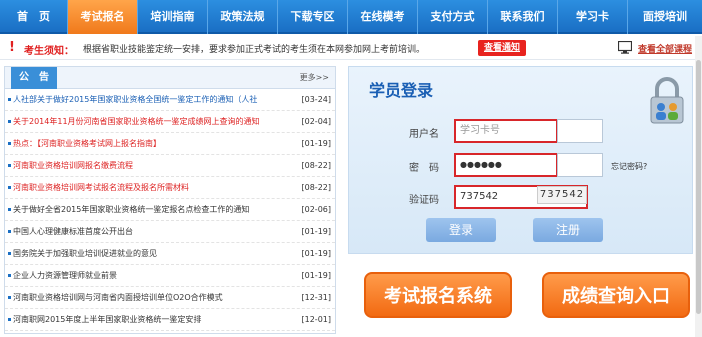  I want to click on announcement-date: [12-01], so click(316, 319).